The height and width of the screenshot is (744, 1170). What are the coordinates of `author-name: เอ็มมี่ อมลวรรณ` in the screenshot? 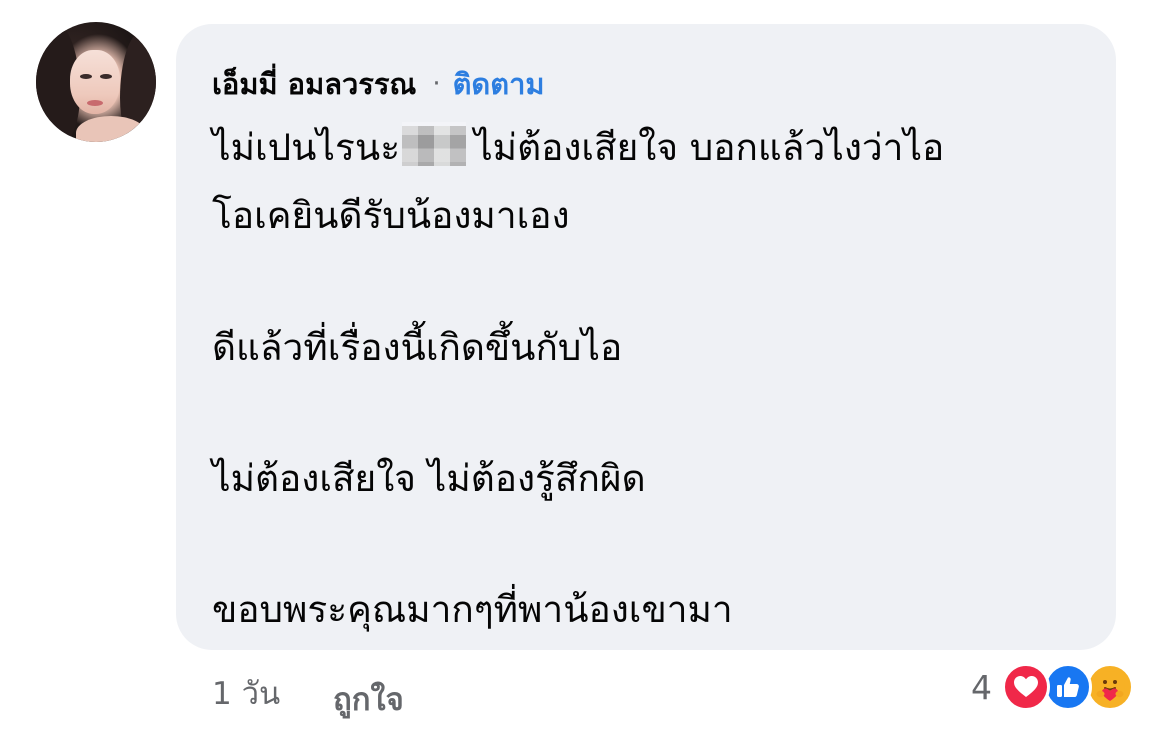 It's located at (314, 84).